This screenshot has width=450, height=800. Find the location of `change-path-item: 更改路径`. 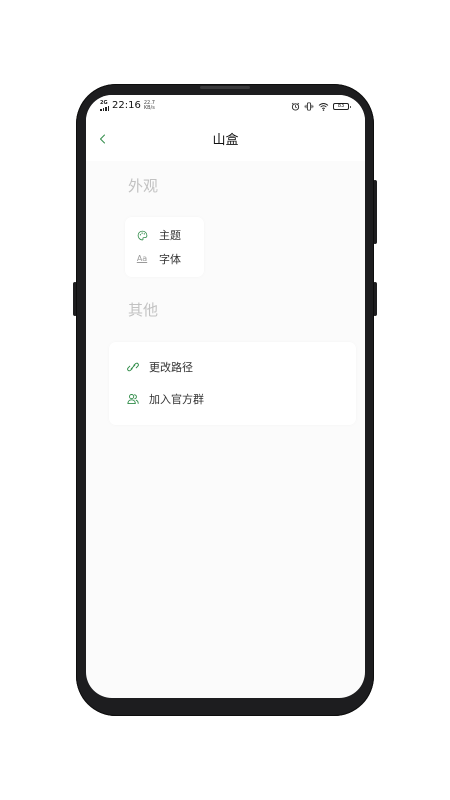

change-path-item: 更改路径 is located at coordinates (160, 367).